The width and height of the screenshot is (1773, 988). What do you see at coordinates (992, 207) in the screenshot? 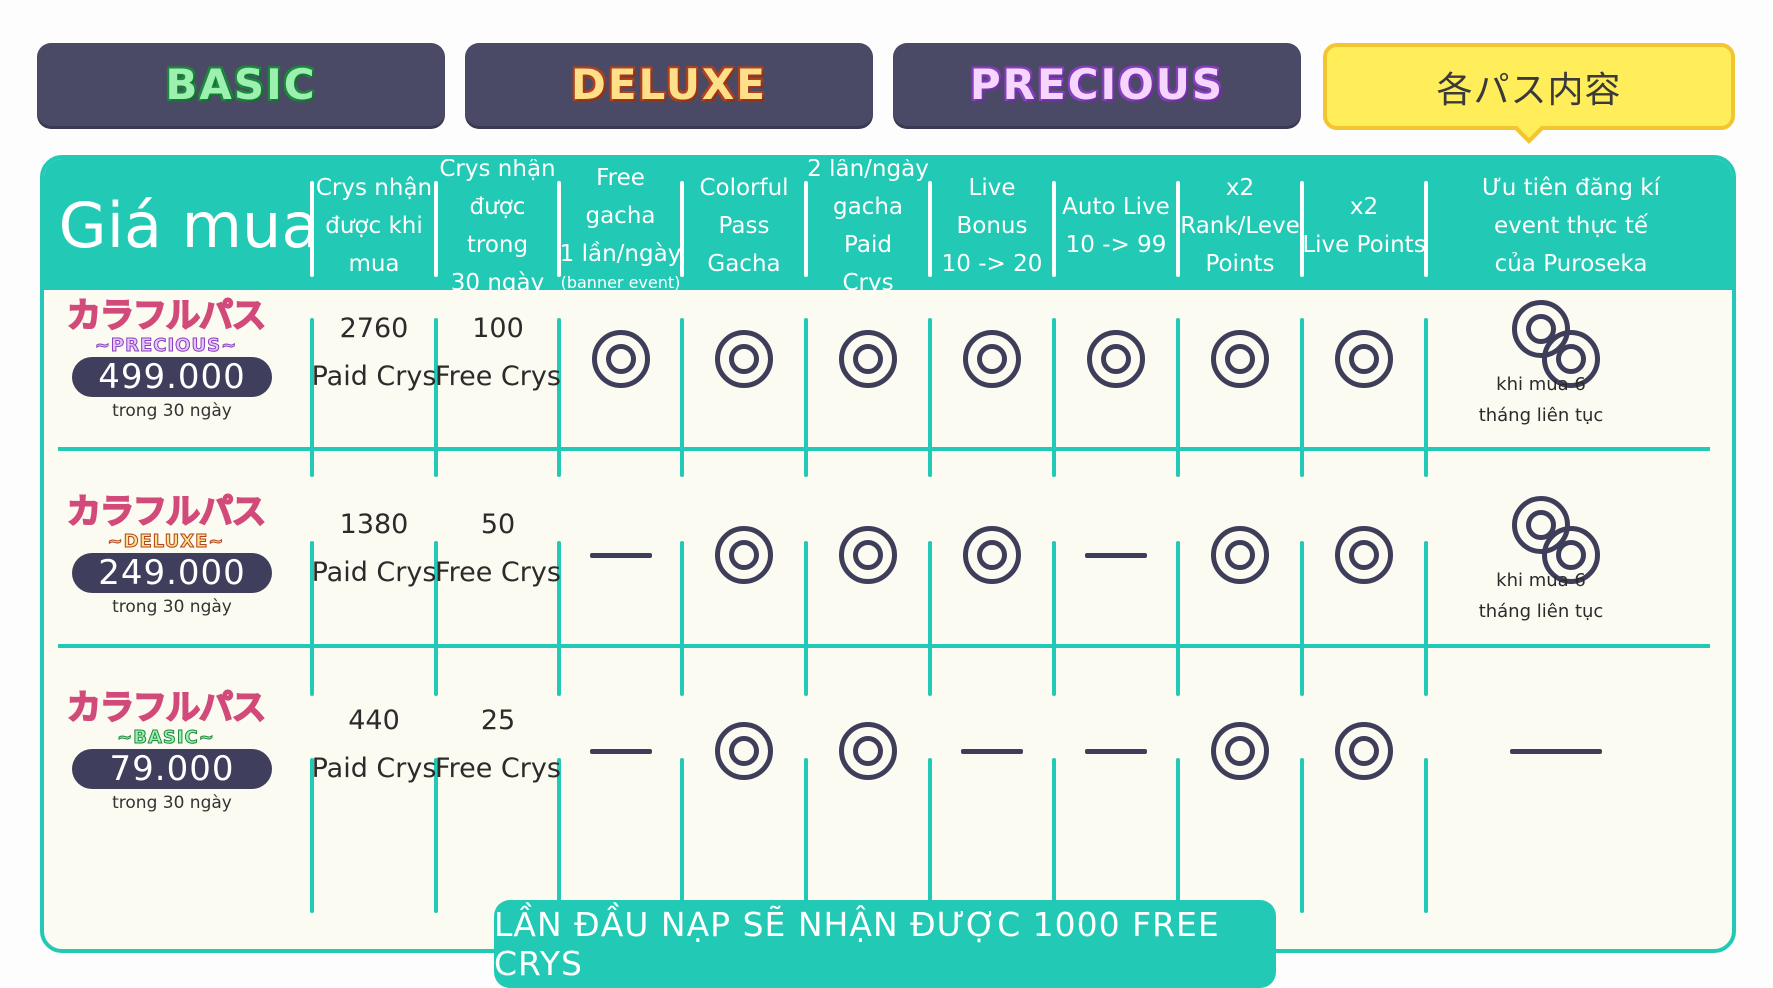
I see `column-header-line: Live Bonus` at bounding box center [992, 207].